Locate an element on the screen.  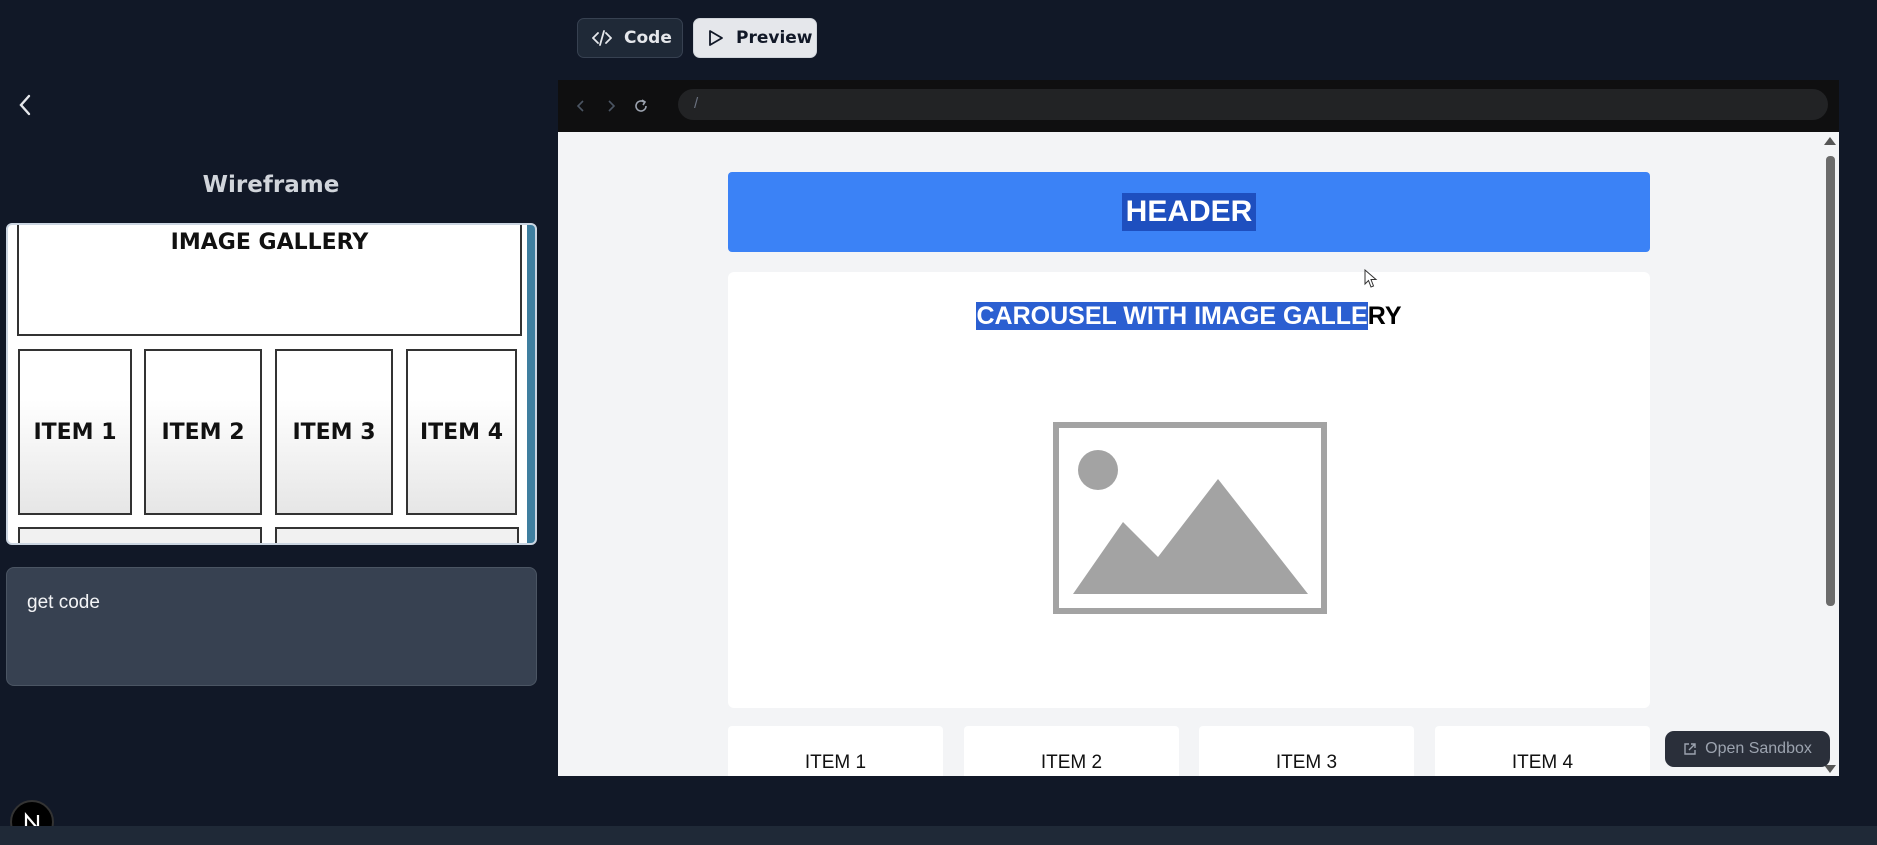
wireframe-item: ITEM 4 is located at coordinates (461, 432).